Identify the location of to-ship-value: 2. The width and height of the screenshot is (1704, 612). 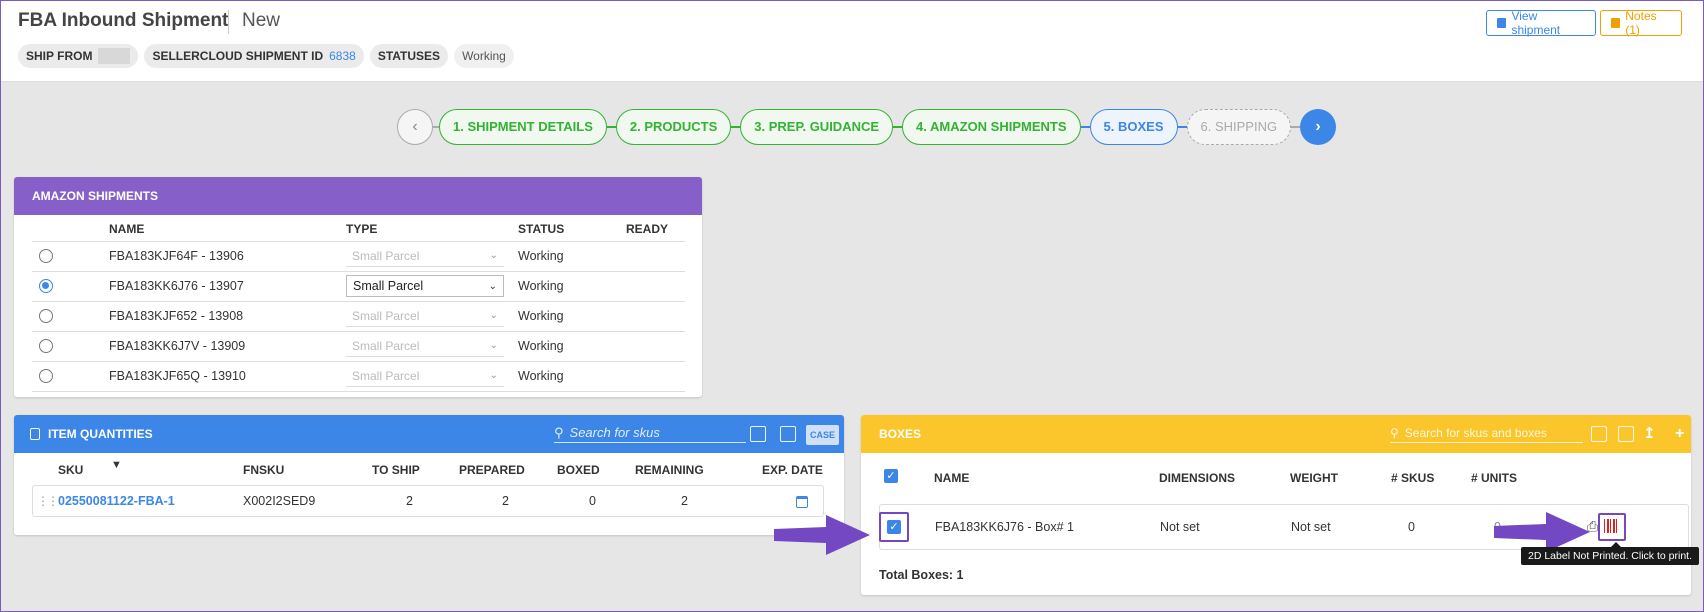
(409, 501).